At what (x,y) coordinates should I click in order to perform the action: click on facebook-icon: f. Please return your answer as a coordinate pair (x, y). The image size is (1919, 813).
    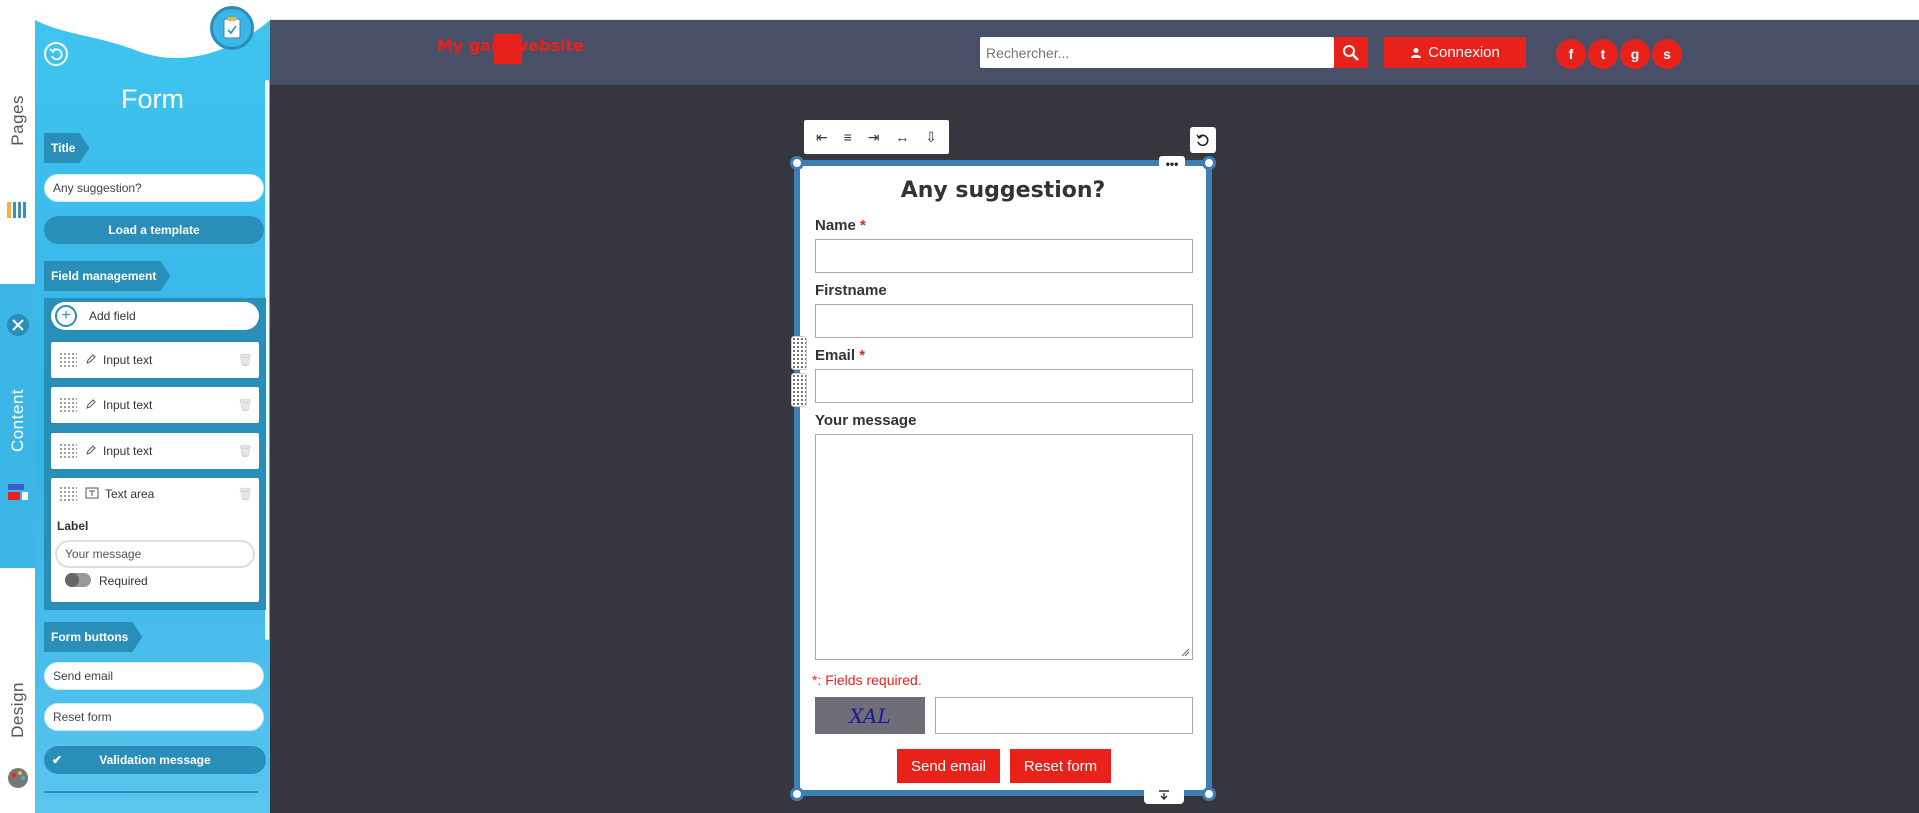
    Looking at the image, I should click on (1571, 54).